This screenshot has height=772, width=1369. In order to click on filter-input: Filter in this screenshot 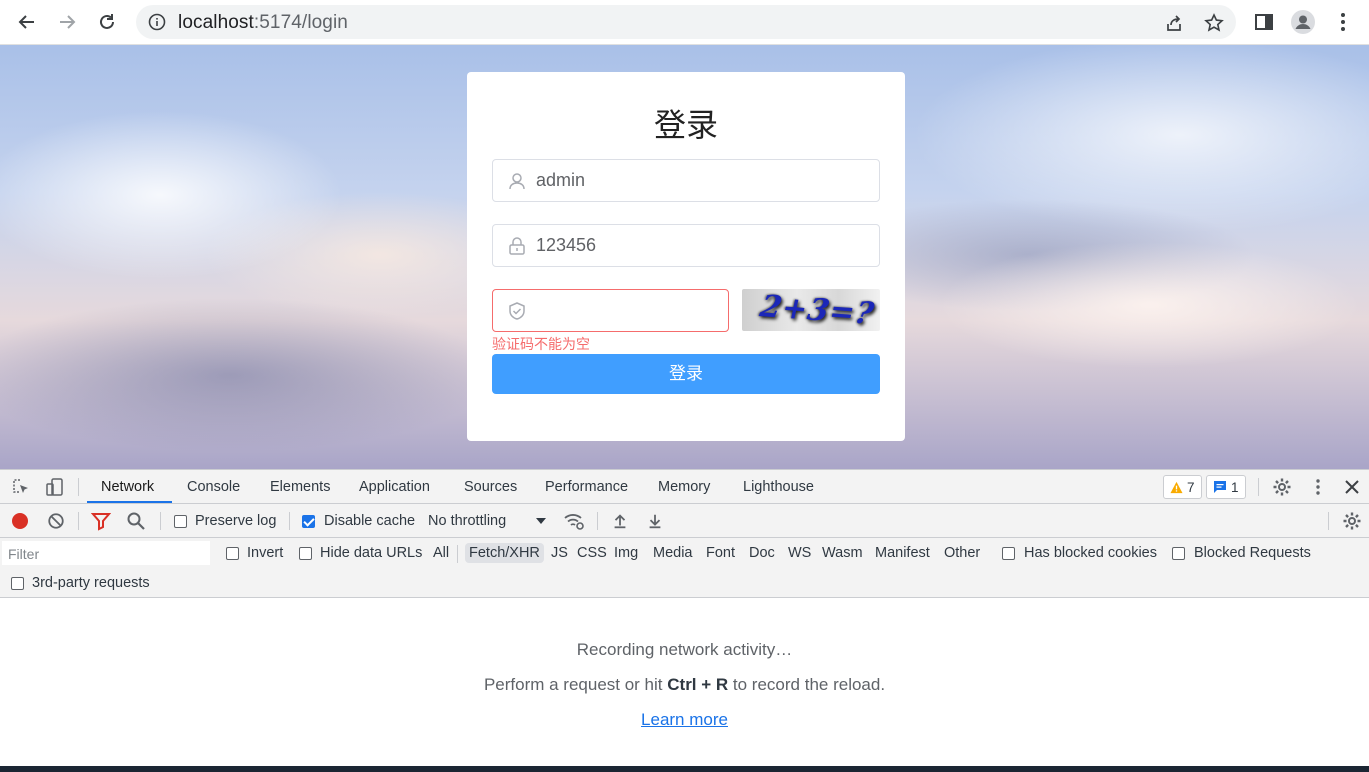, I will do `click(106, 553)`.